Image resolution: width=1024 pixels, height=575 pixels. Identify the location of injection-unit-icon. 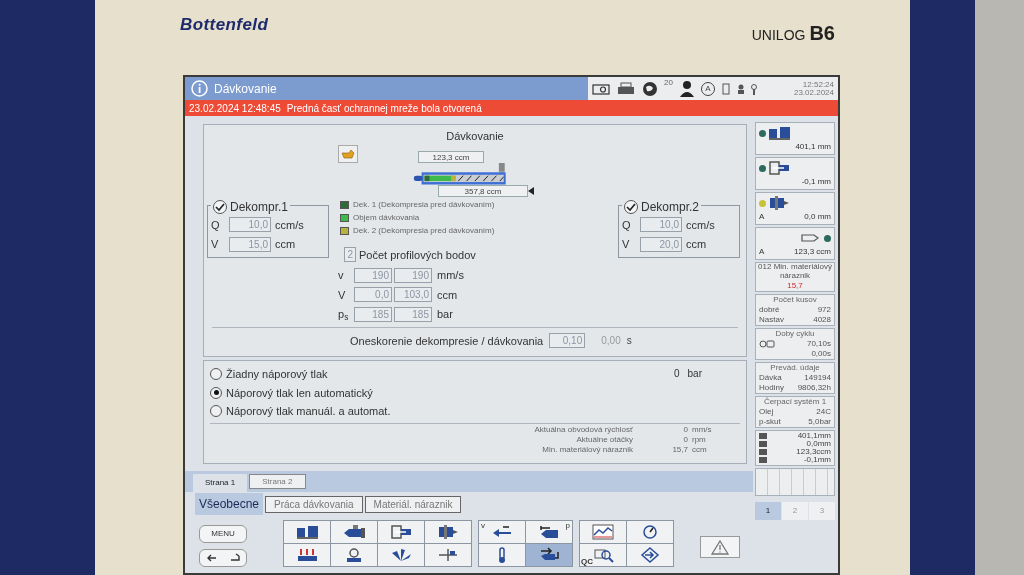
(354, 532).